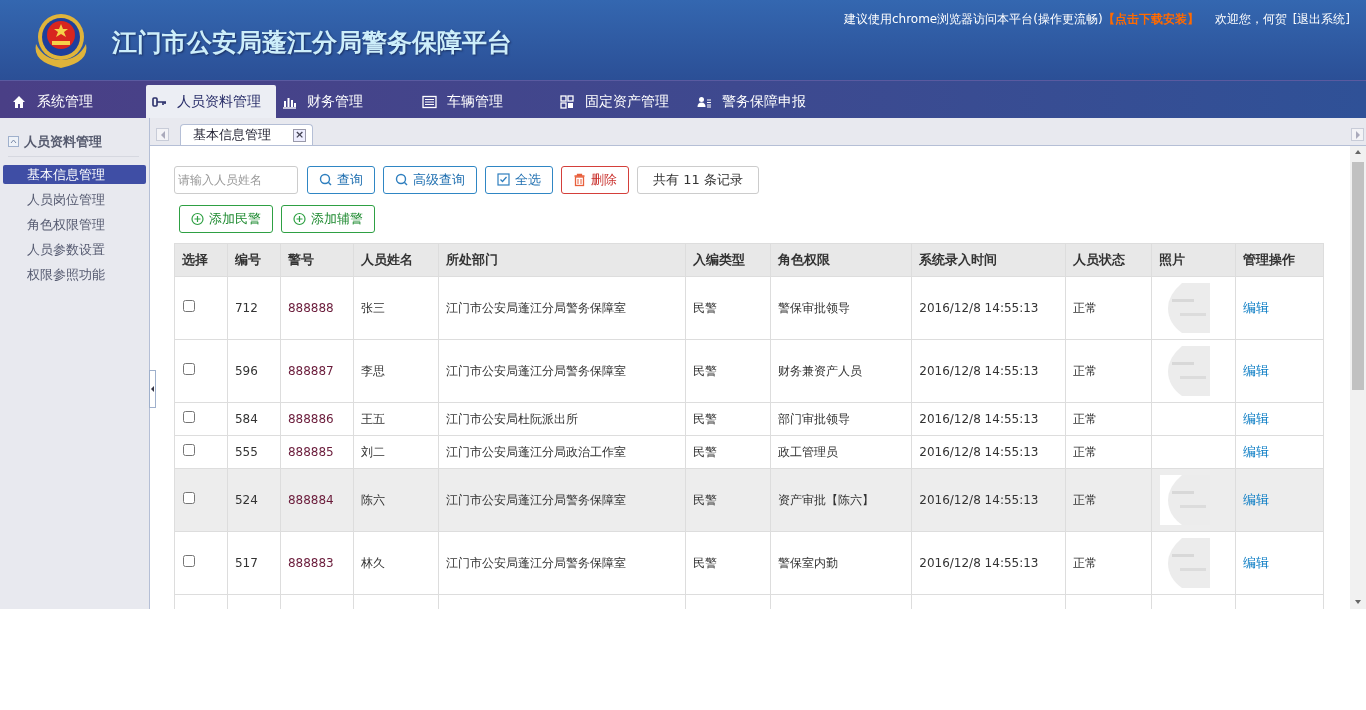 This screenshot has width=1366, height=710. Describe the element at coordinates (622, 101) in the screenshot. I see `nav-tab: 固定资产管理` at that location.